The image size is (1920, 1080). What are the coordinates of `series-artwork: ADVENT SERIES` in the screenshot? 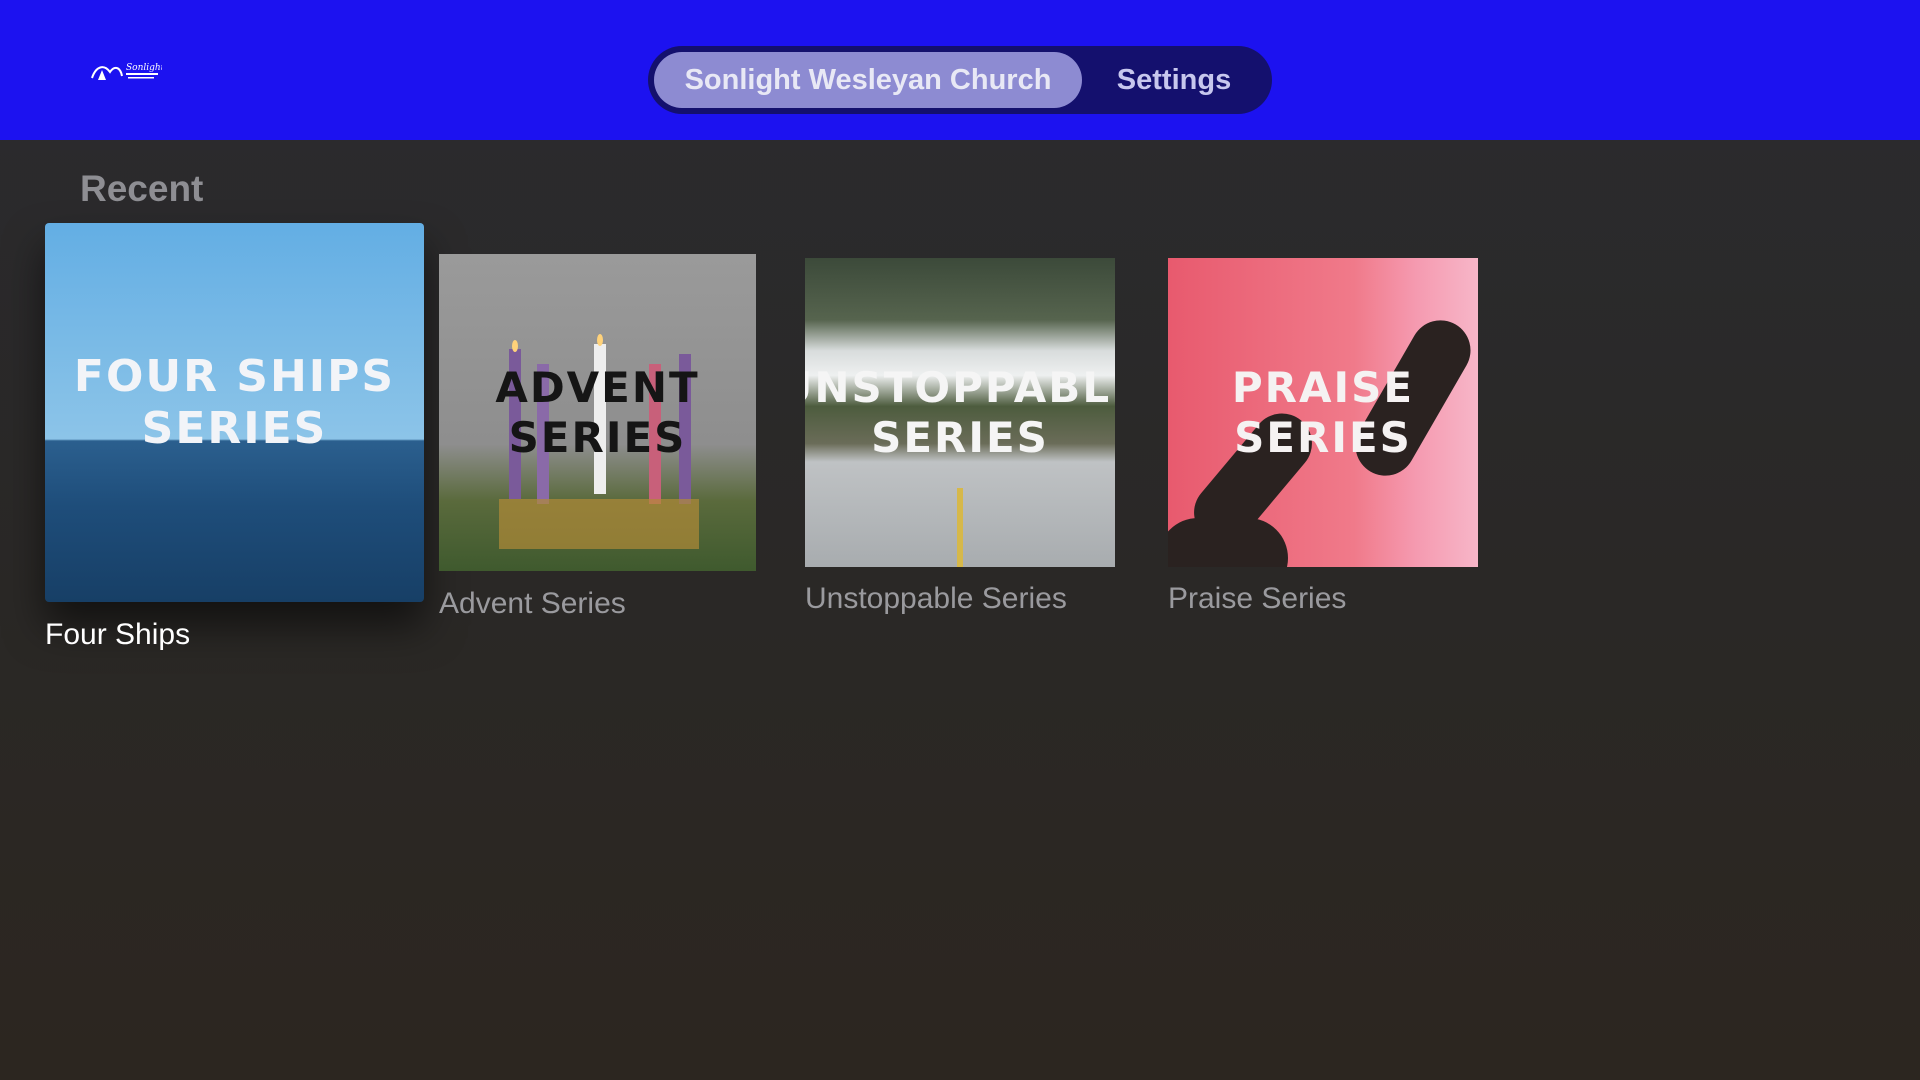 It's located at (597, 412).